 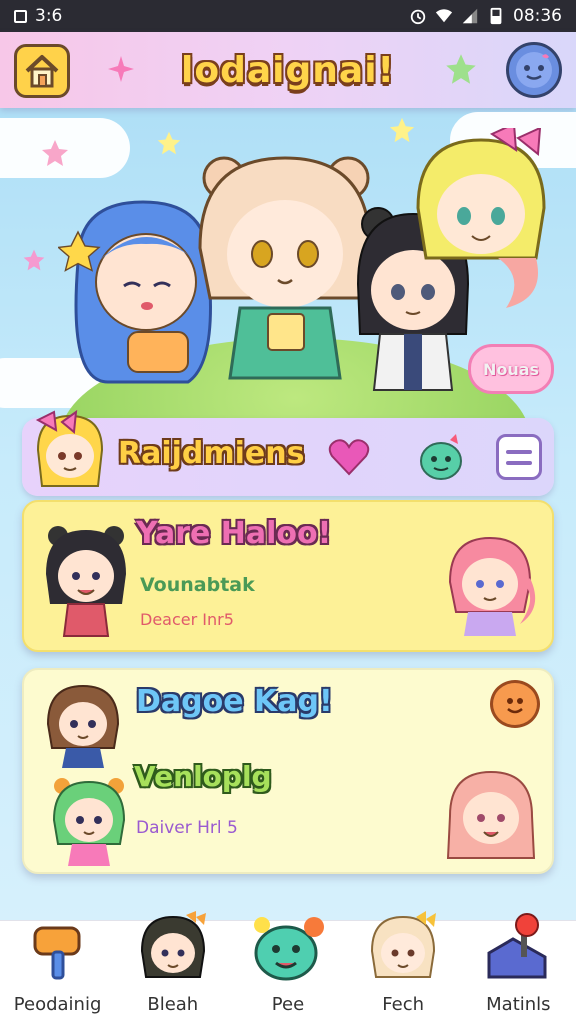 What do you see at coordinates (519, 457) in the screenshot?
I see `menu-button` at bounding box center [519, 457].